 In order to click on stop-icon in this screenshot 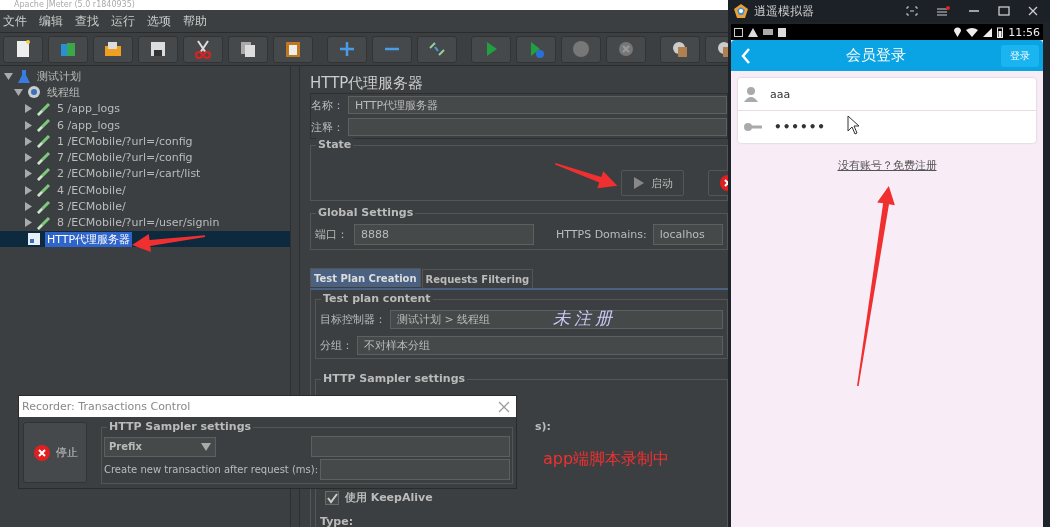, I will do `click(581, 49)`.